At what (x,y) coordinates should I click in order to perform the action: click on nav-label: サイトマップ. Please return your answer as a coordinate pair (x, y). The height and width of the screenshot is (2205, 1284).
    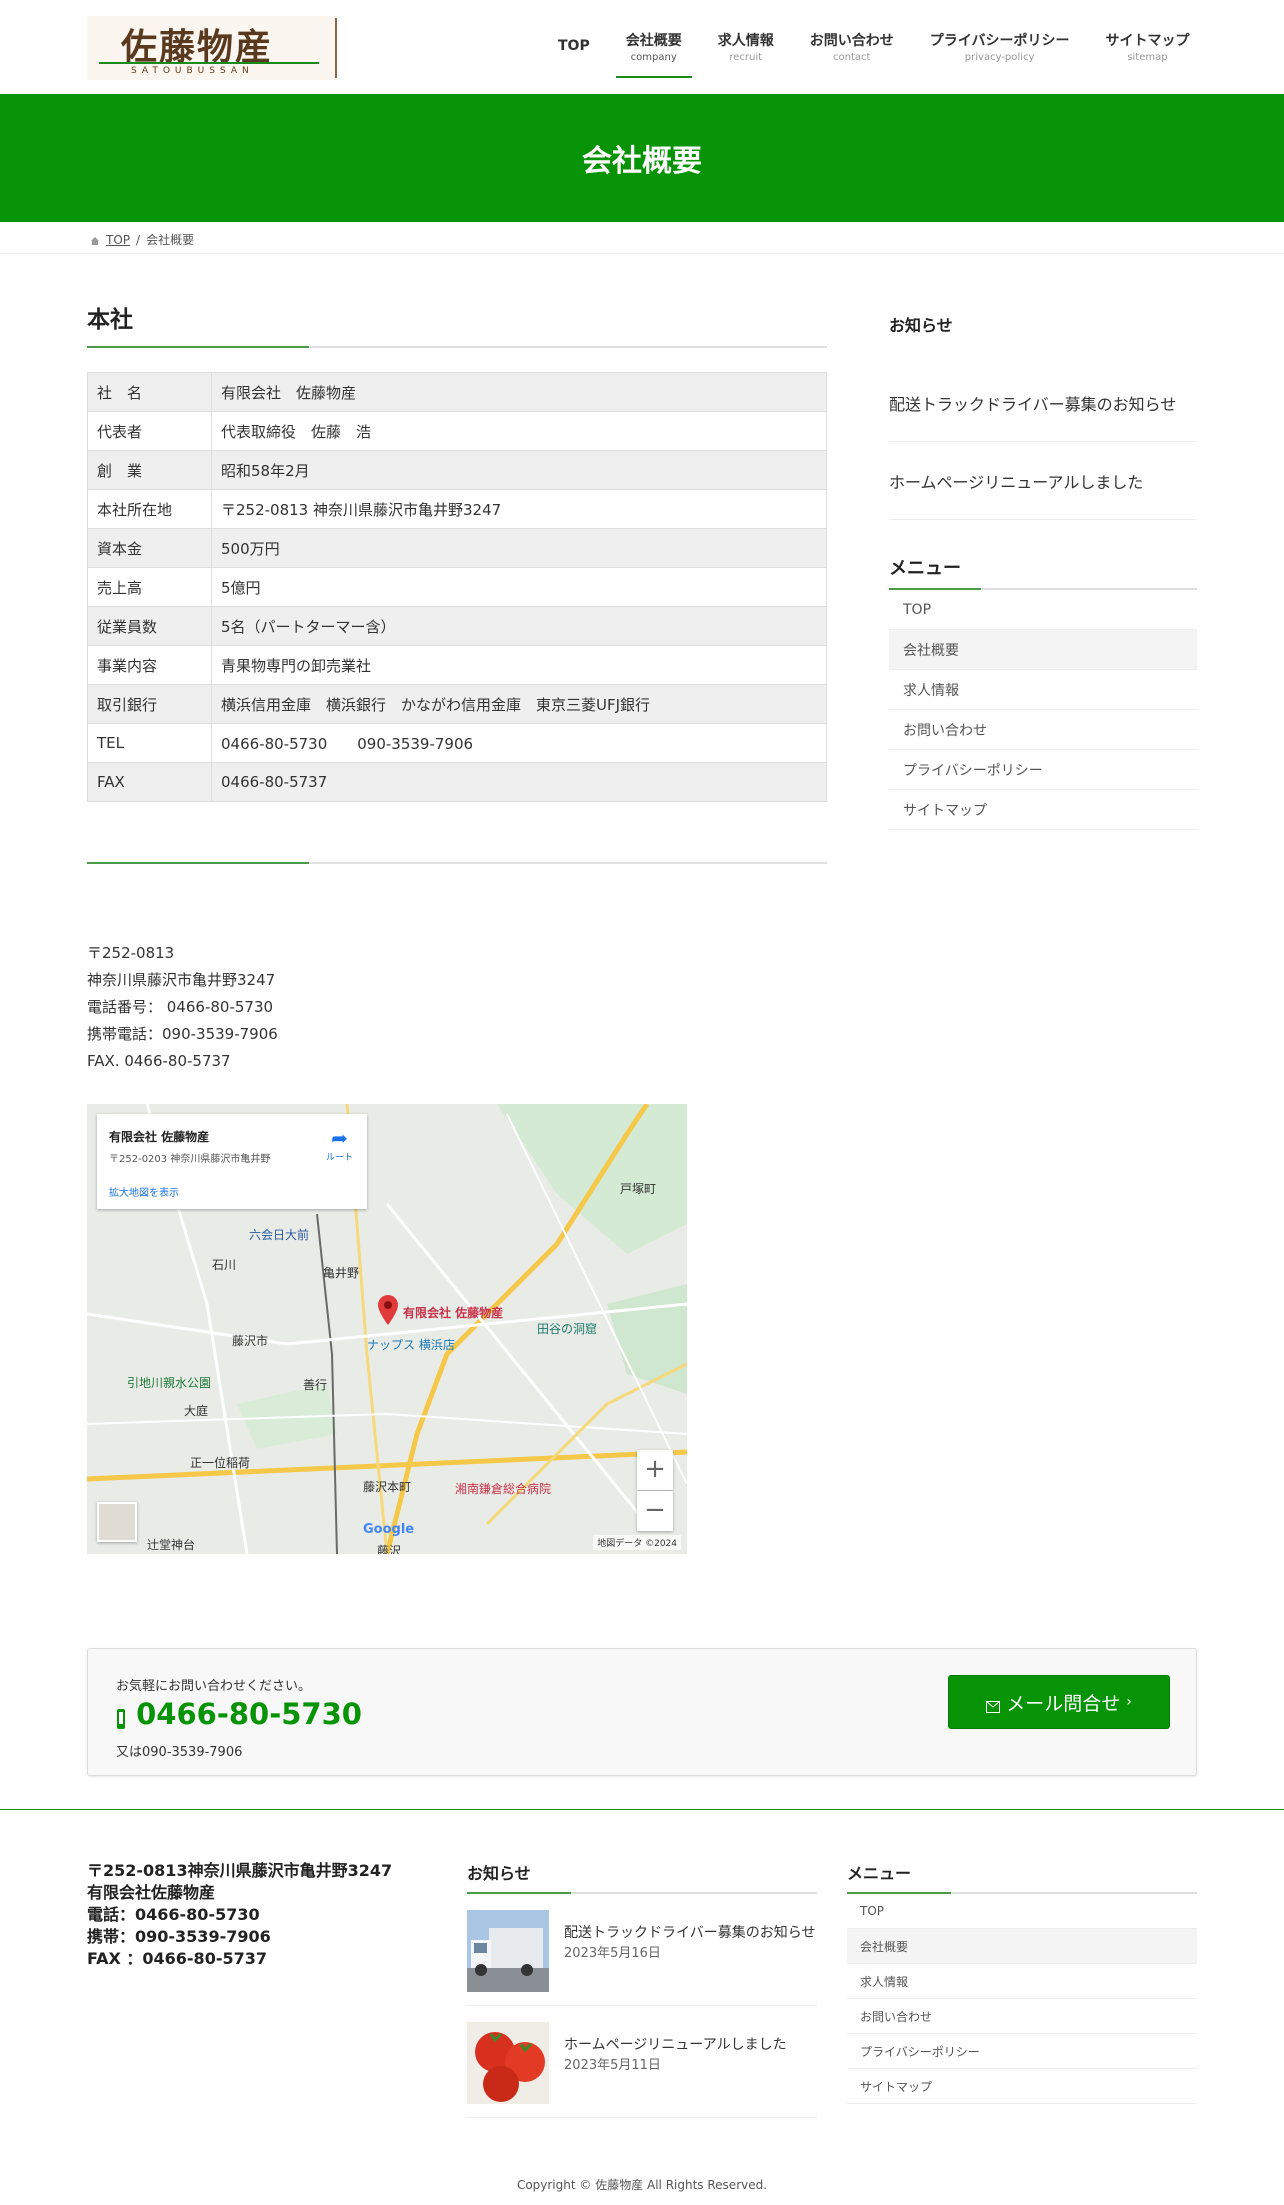
    Looking at the image, I should click on (1147, 41).